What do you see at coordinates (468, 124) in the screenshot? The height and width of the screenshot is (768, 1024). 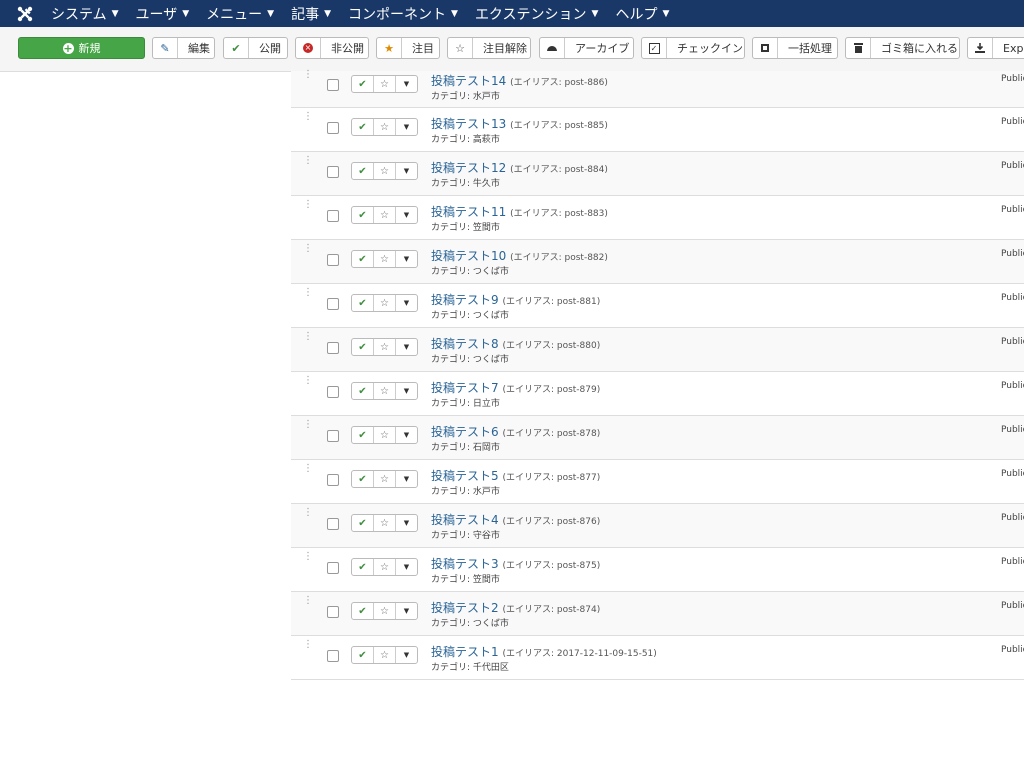 I see `article-title-link: 投稿テスト13` at bounding box center [468, 124].